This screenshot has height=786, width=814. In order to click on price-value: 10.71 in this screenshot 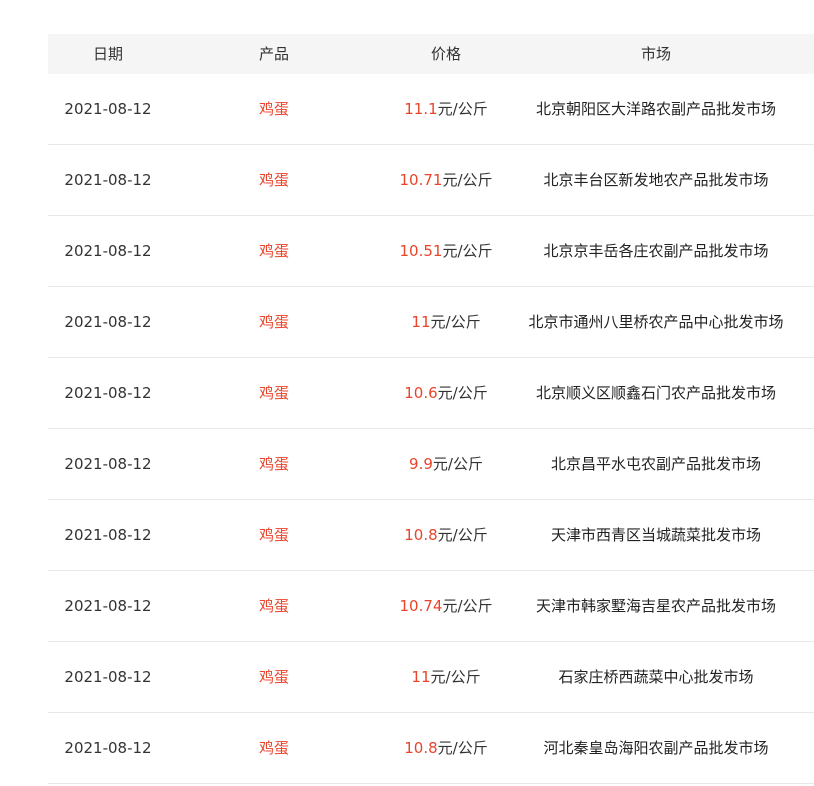, I will do `click(421, 180)`.